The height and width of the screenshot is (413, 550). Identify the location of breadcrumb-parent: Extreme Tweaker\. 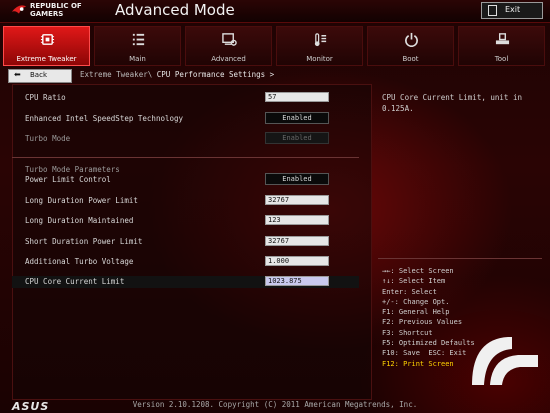
(118, 74).